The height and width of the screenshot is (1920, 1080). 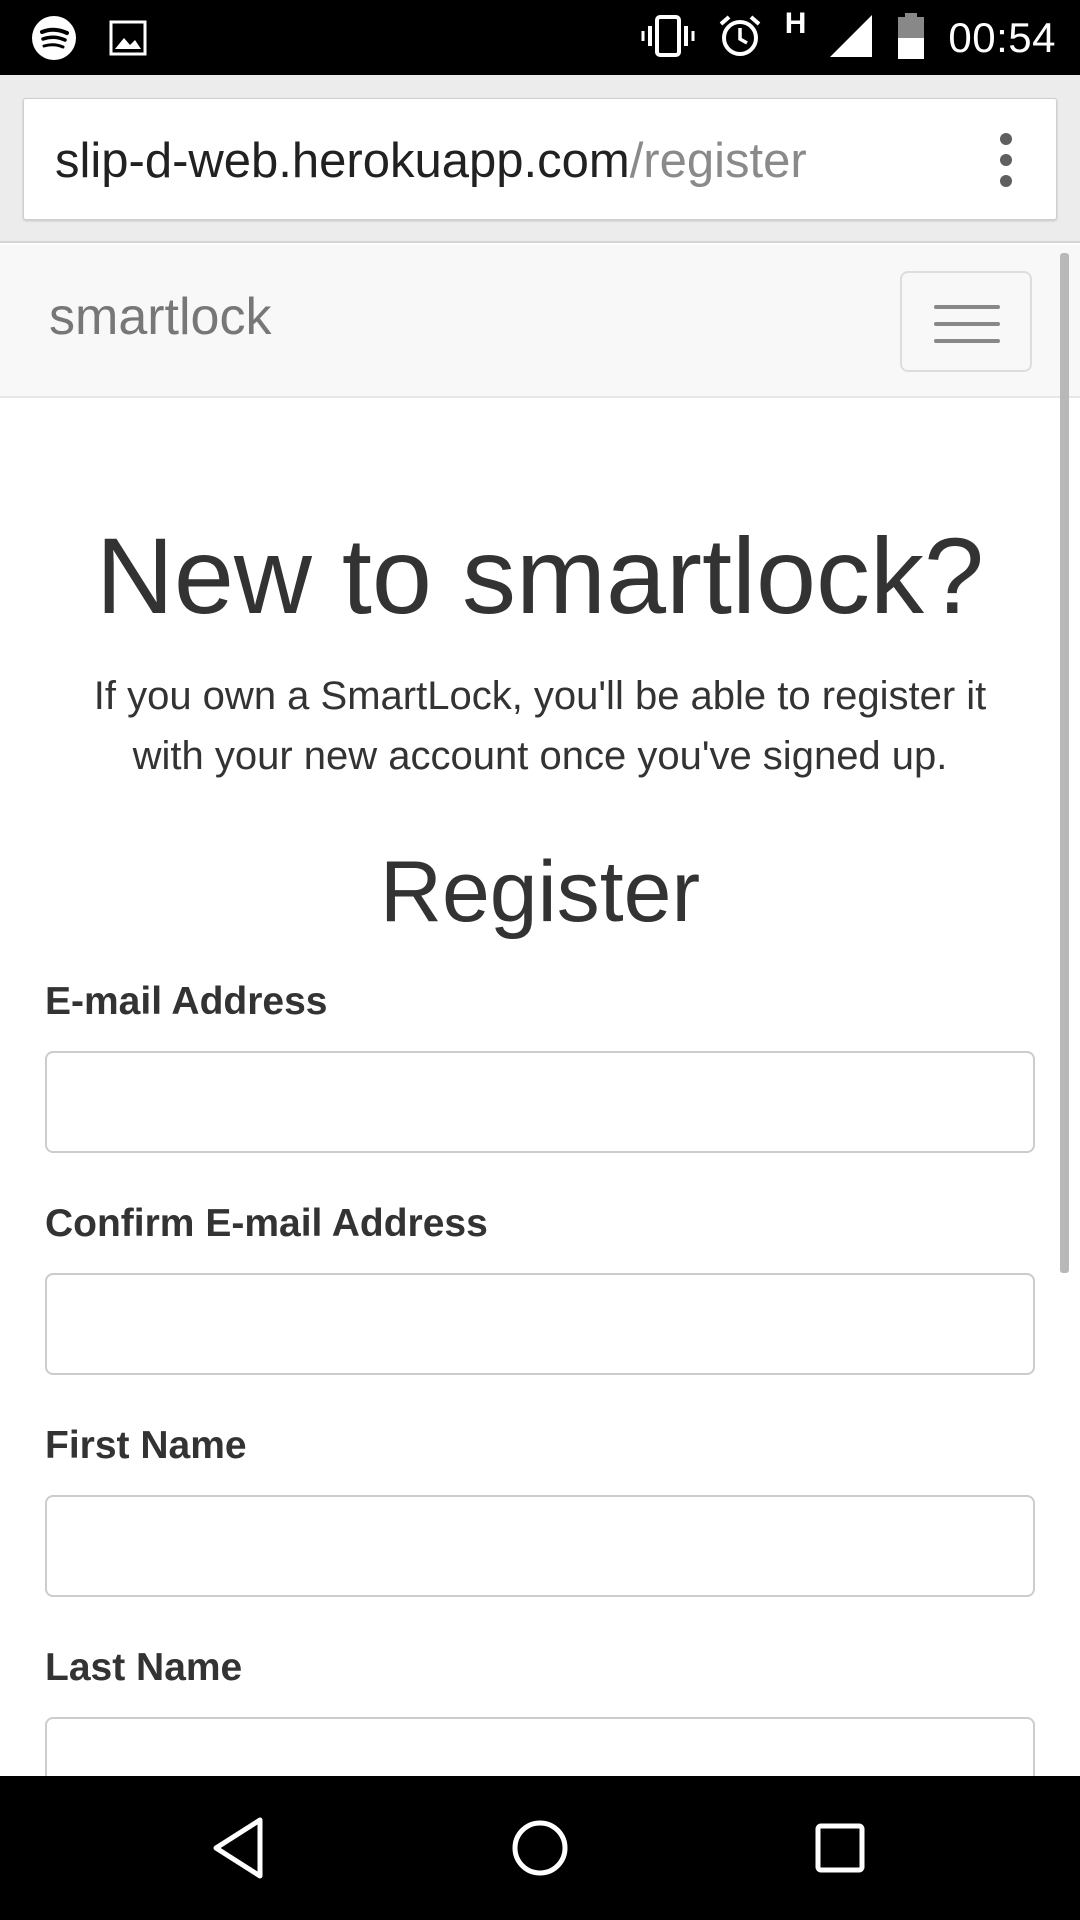 I want to click on last-name-label: Last Name, so click(x=144, y=1667).